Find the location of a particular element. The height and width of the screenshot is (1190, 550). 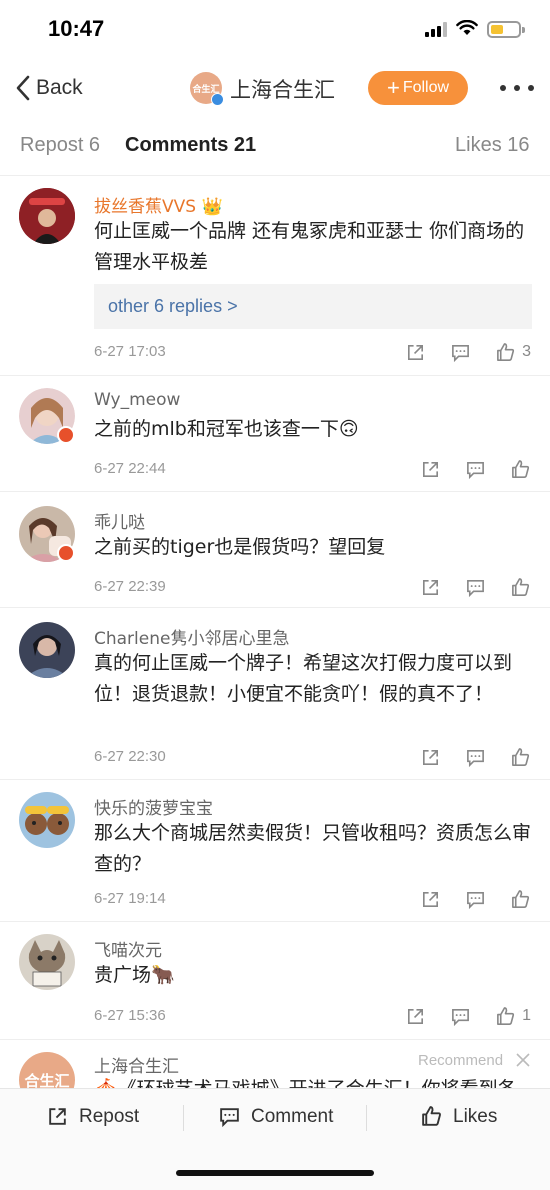

comment-text: 之前的mlb和冠军也该查一下🙃 is located at coordinates (226, 429).